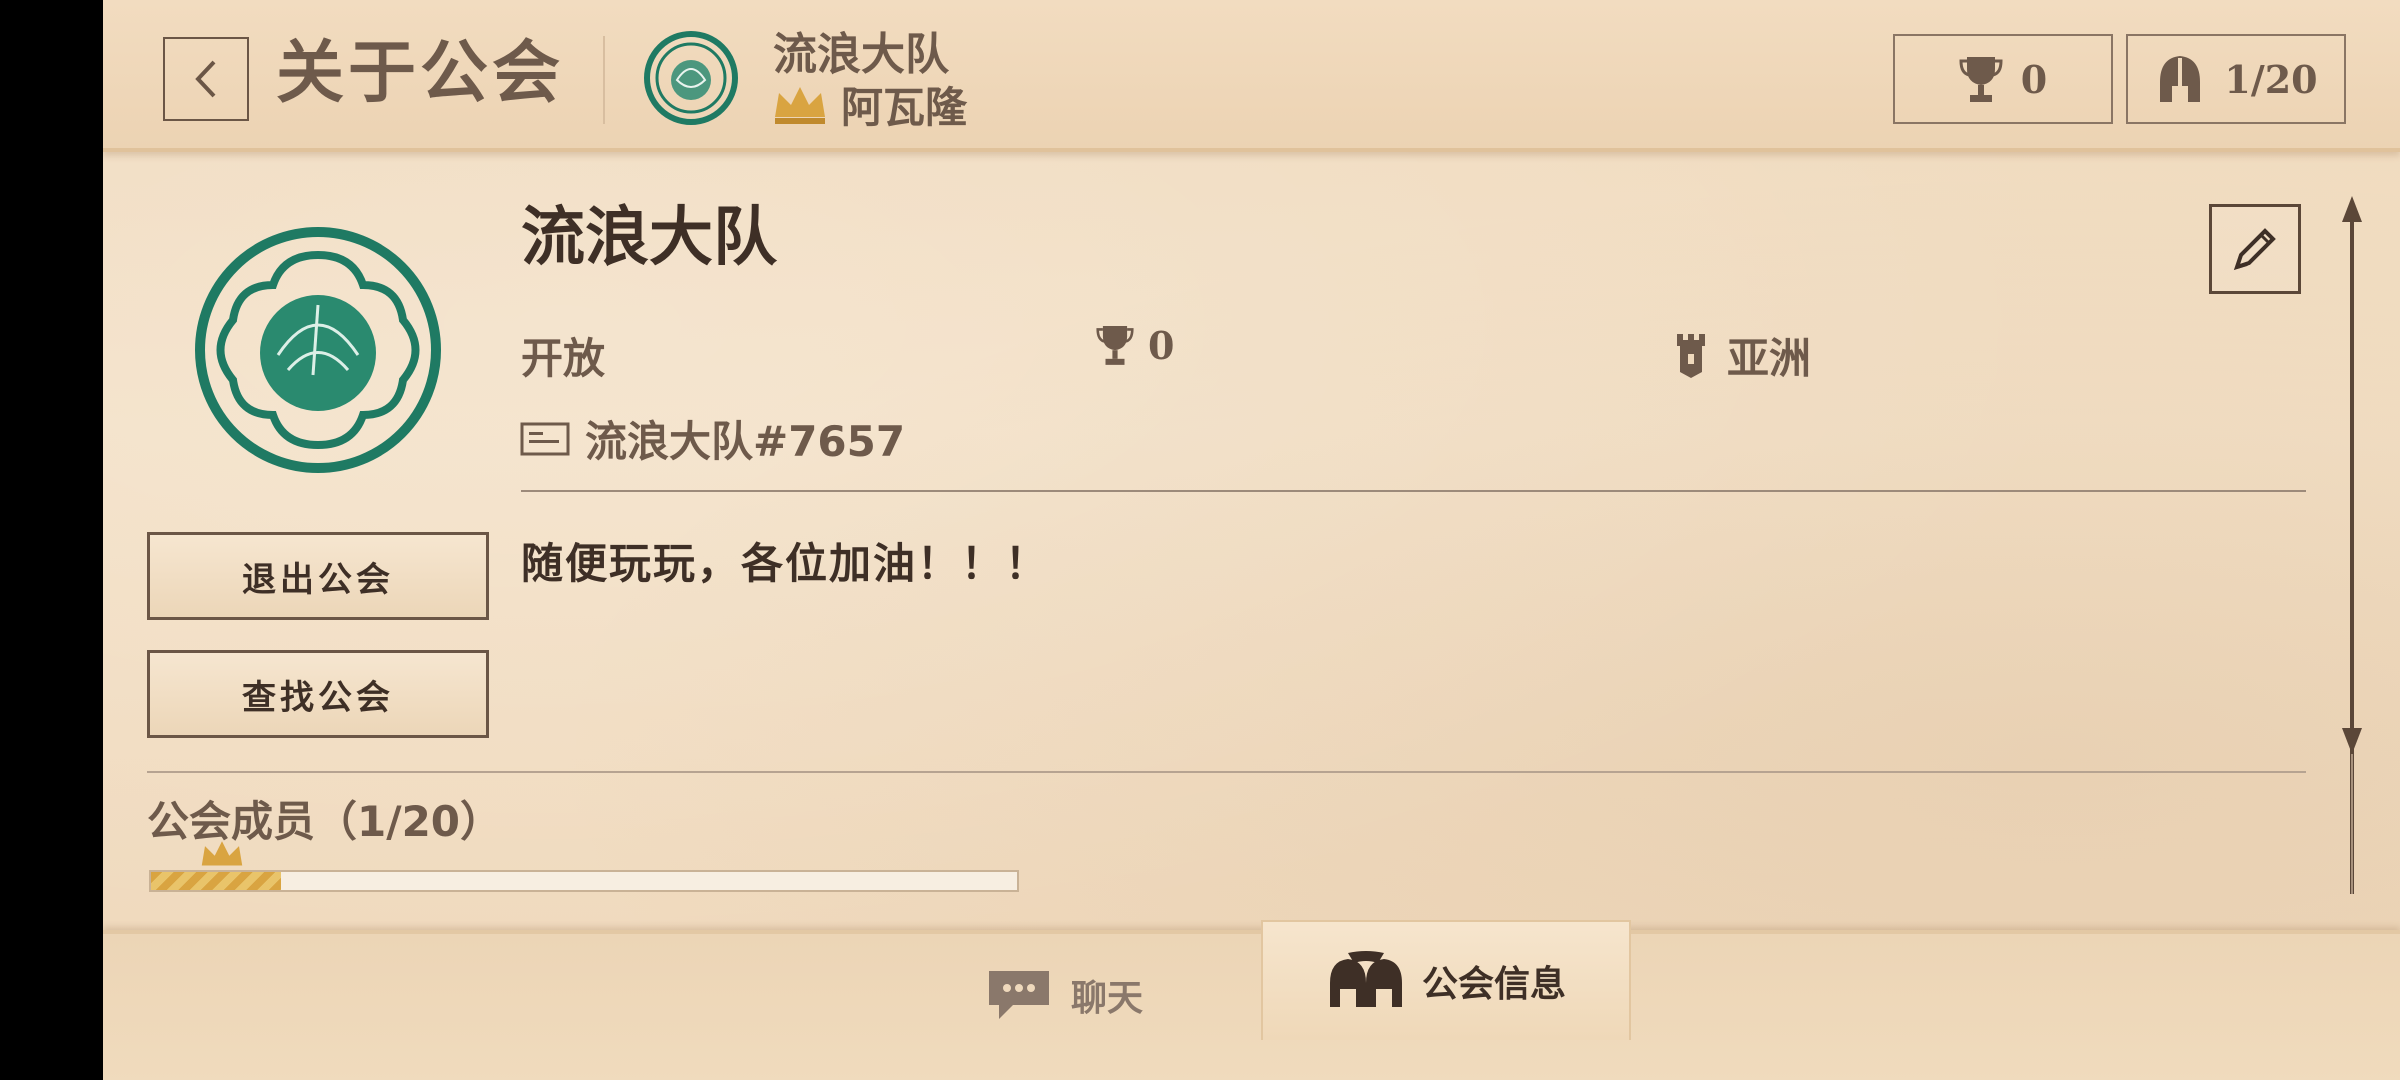  Describe the element at coordinates (318, 576) in the screenshot. I see `leave-guild-button: 退出公会` at that location.